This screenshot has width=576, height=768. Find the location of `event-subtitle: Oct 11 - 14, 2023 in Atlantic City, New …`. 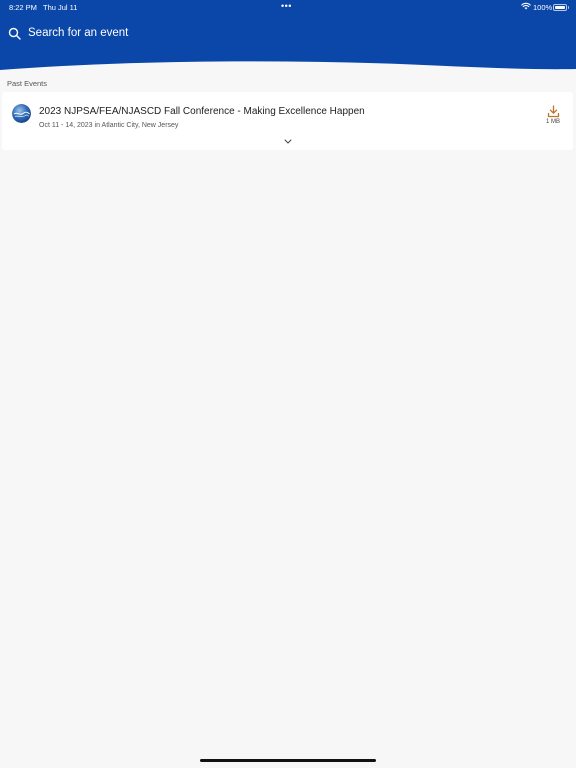

event-subtitle: Oct 11 - 14, 2023 in Atlantic City, New … is located at coordinates (109, 125).